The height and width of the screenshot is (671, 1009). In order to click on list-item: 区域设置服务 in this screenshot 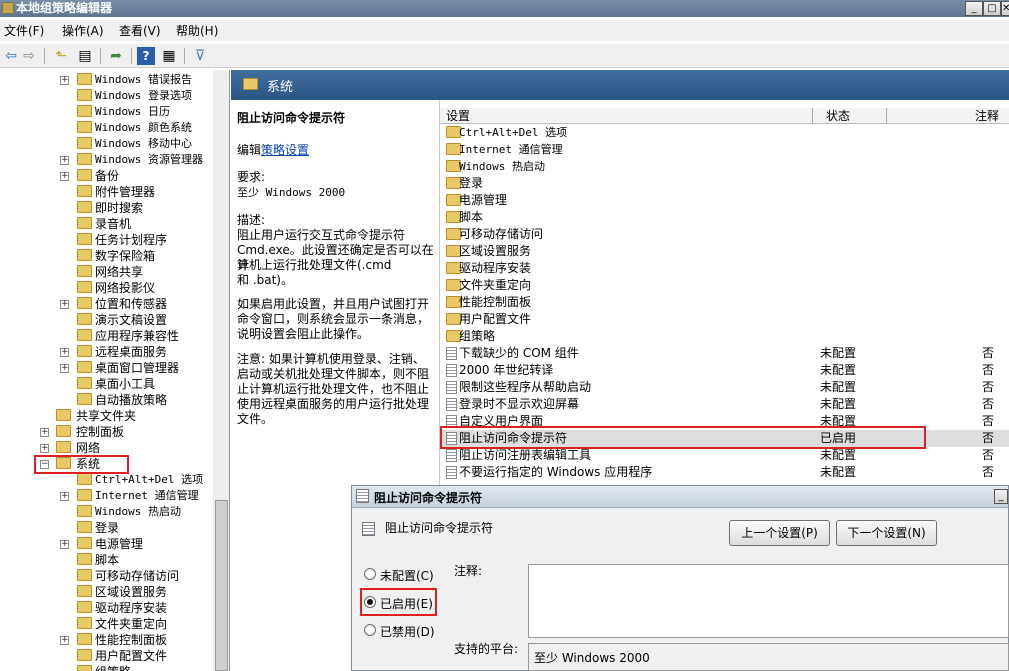, I will do `click(724, 251)`.